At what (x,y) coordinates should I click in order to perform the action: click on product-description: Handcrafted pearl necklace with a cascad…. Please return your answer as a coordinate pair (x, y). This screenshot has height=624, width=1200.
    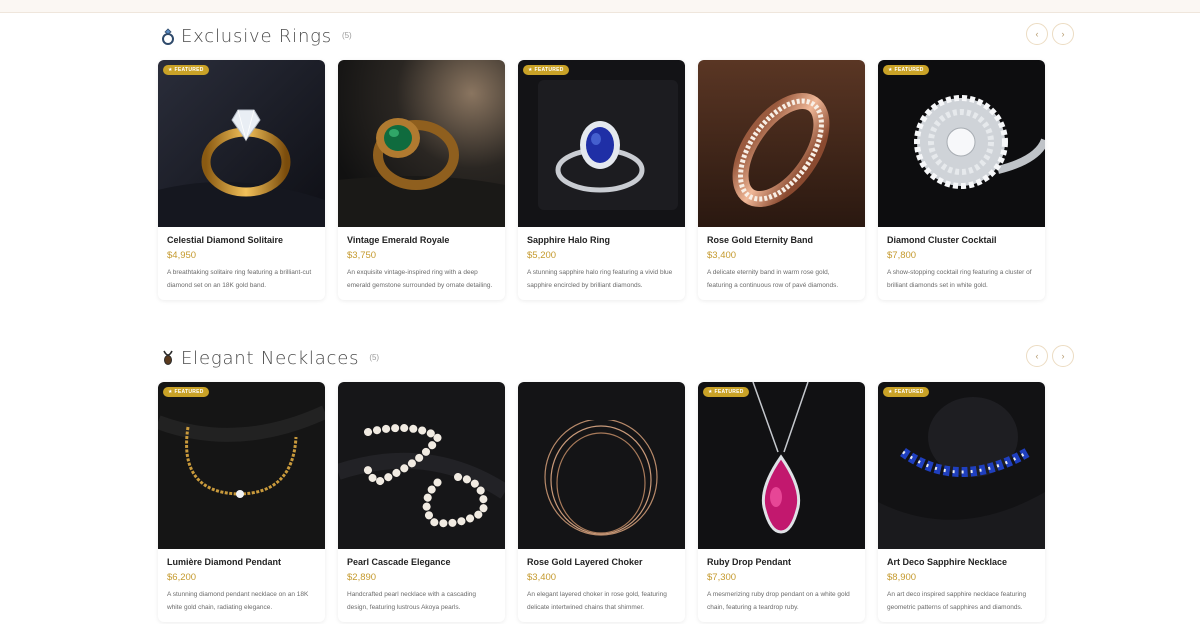
    Looking at the image, I should click on (411, 601).